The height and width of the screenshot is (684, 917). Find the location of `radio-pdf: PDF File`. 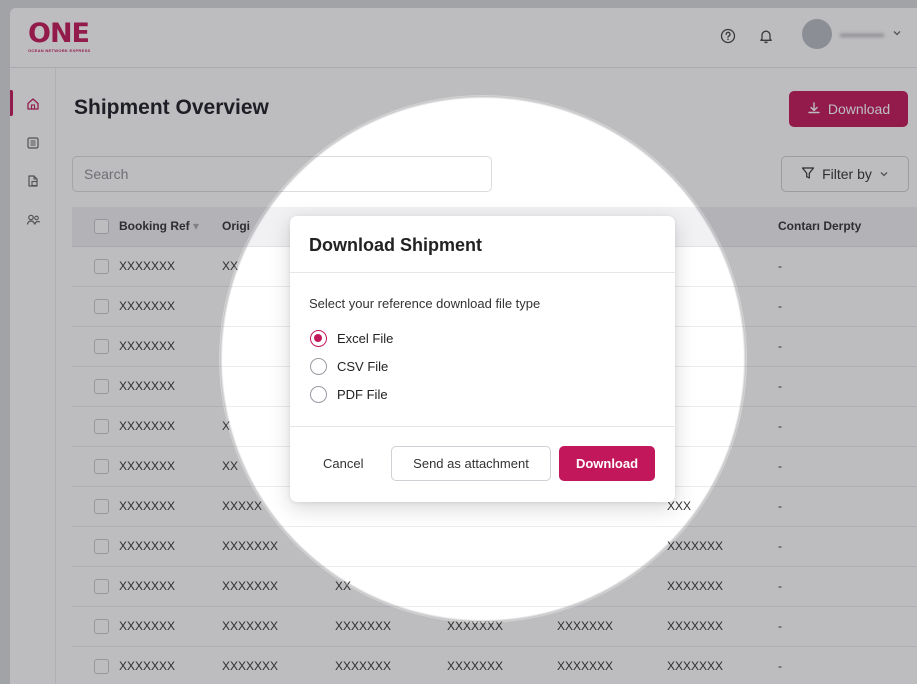

radio-pdf: PDF File is located at coordinates (349, 394).